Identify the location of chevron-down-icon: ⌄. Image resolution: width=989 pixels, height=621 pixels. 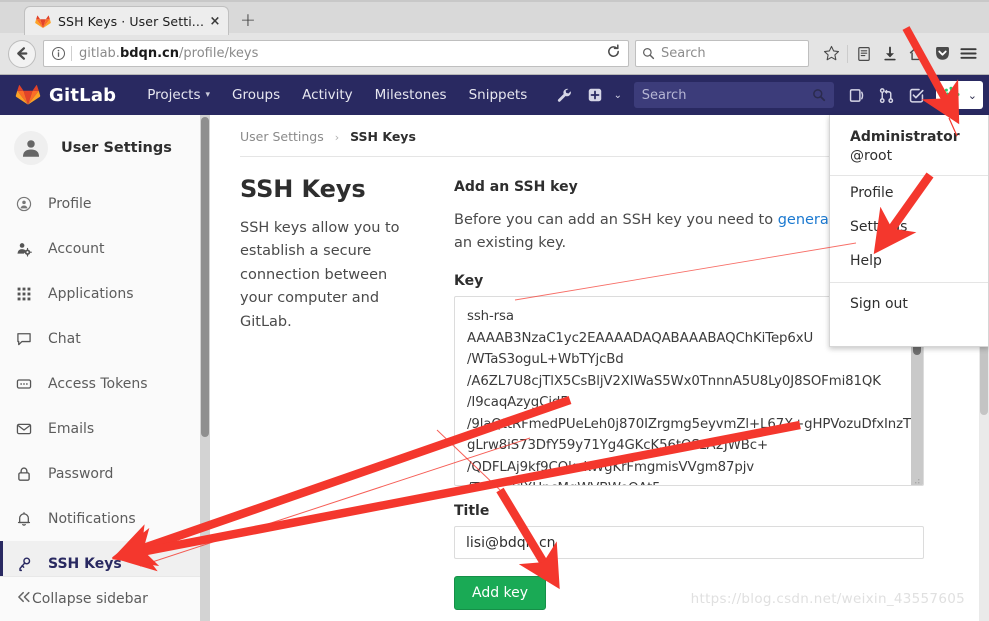
(972, 95).